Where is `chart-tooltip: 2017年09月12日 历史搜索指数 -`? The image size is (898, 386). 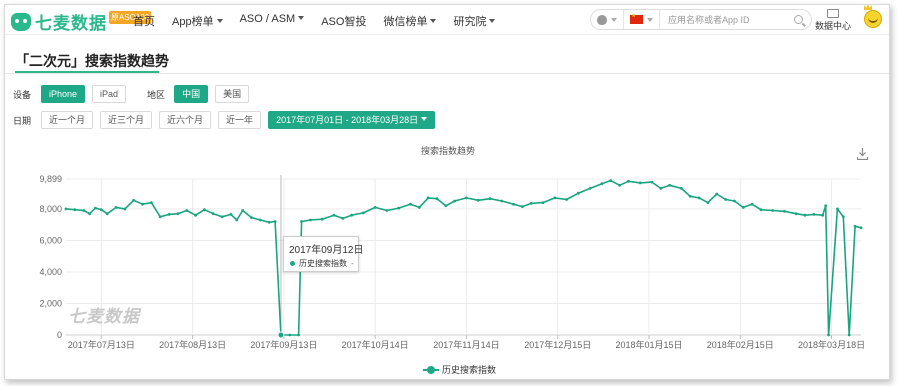
chart-tooltip: 2017年09月12日 历史搜索指数 - is located at coordinates (323, 254).